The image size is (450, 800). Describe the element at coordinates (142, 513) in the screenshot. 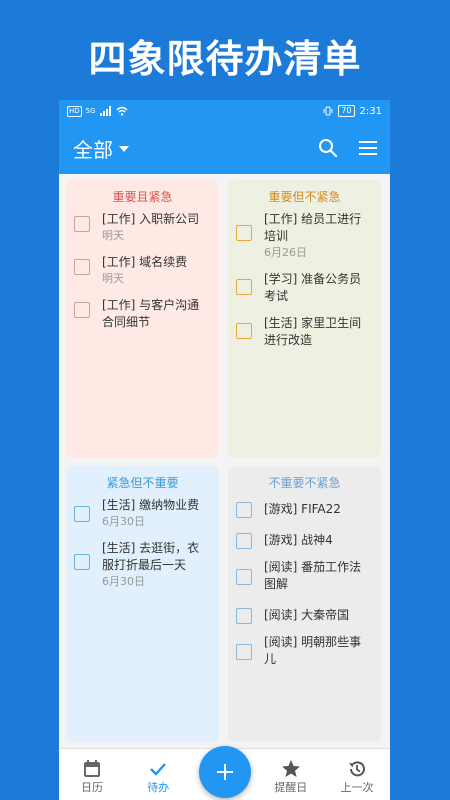

I see `task-item: [生活] 缴纳物业费 6月30日` at that location.